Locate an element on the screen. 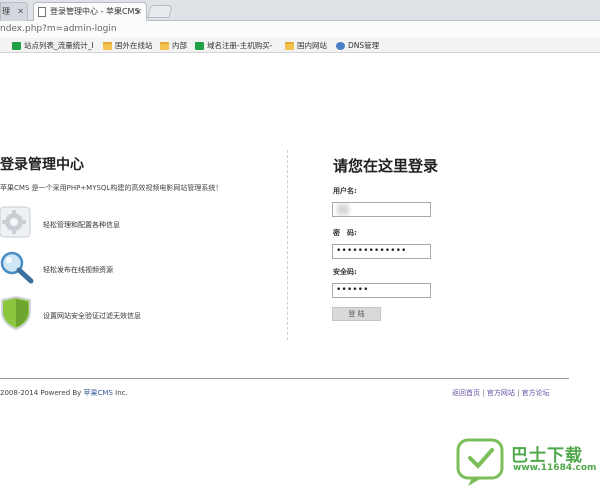 The width and height of the screenshot is (600, 489). brand-link: 苹果CMS is located at coordinates (98, 393).